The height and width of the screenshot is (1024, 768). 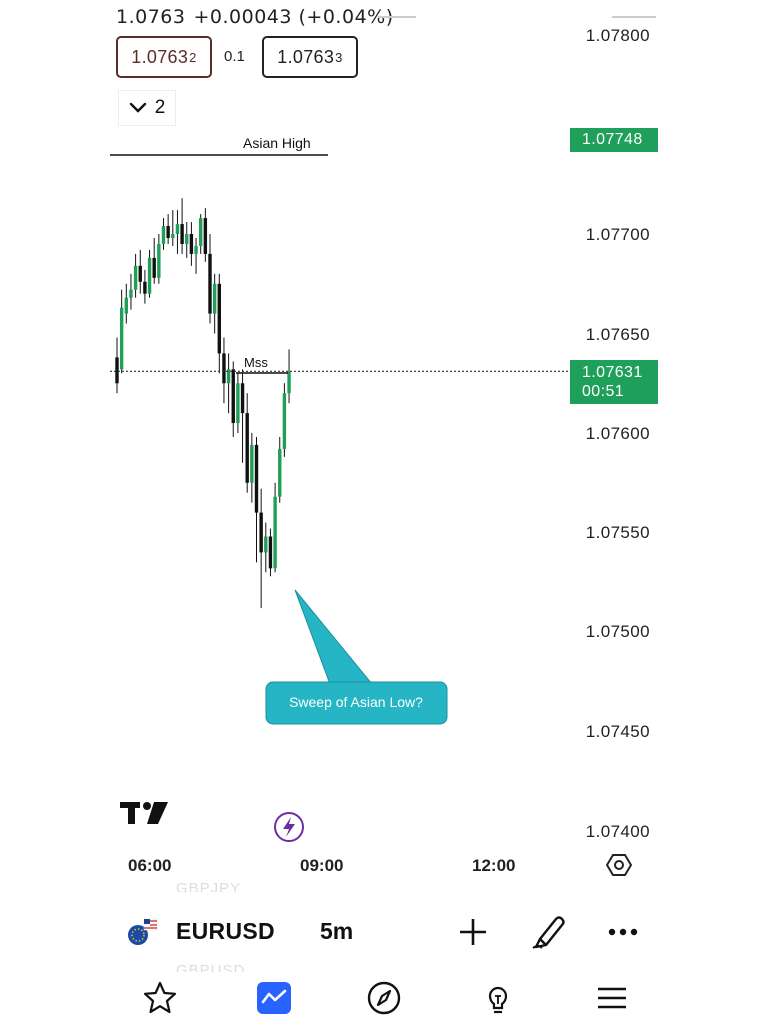 I want to click on price-axis-label: 1.07700, so click(x=617, y=234).